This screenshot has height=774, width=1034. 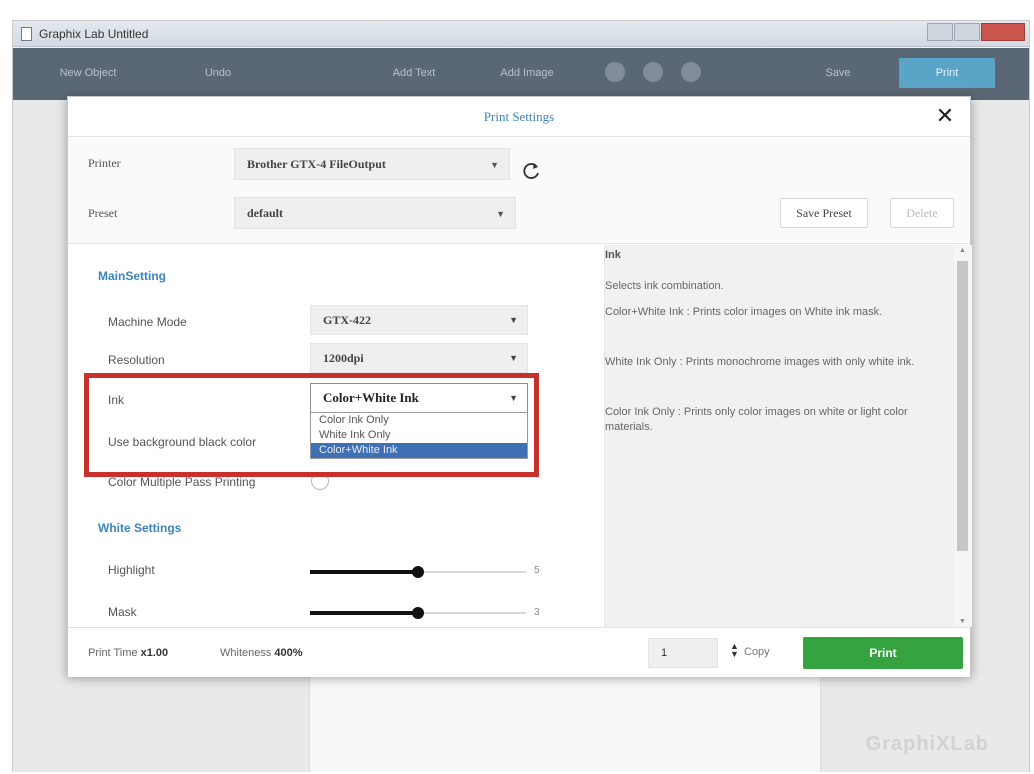 I want to click on scroll-up-icon: ▲, so click(x=962, y=250).